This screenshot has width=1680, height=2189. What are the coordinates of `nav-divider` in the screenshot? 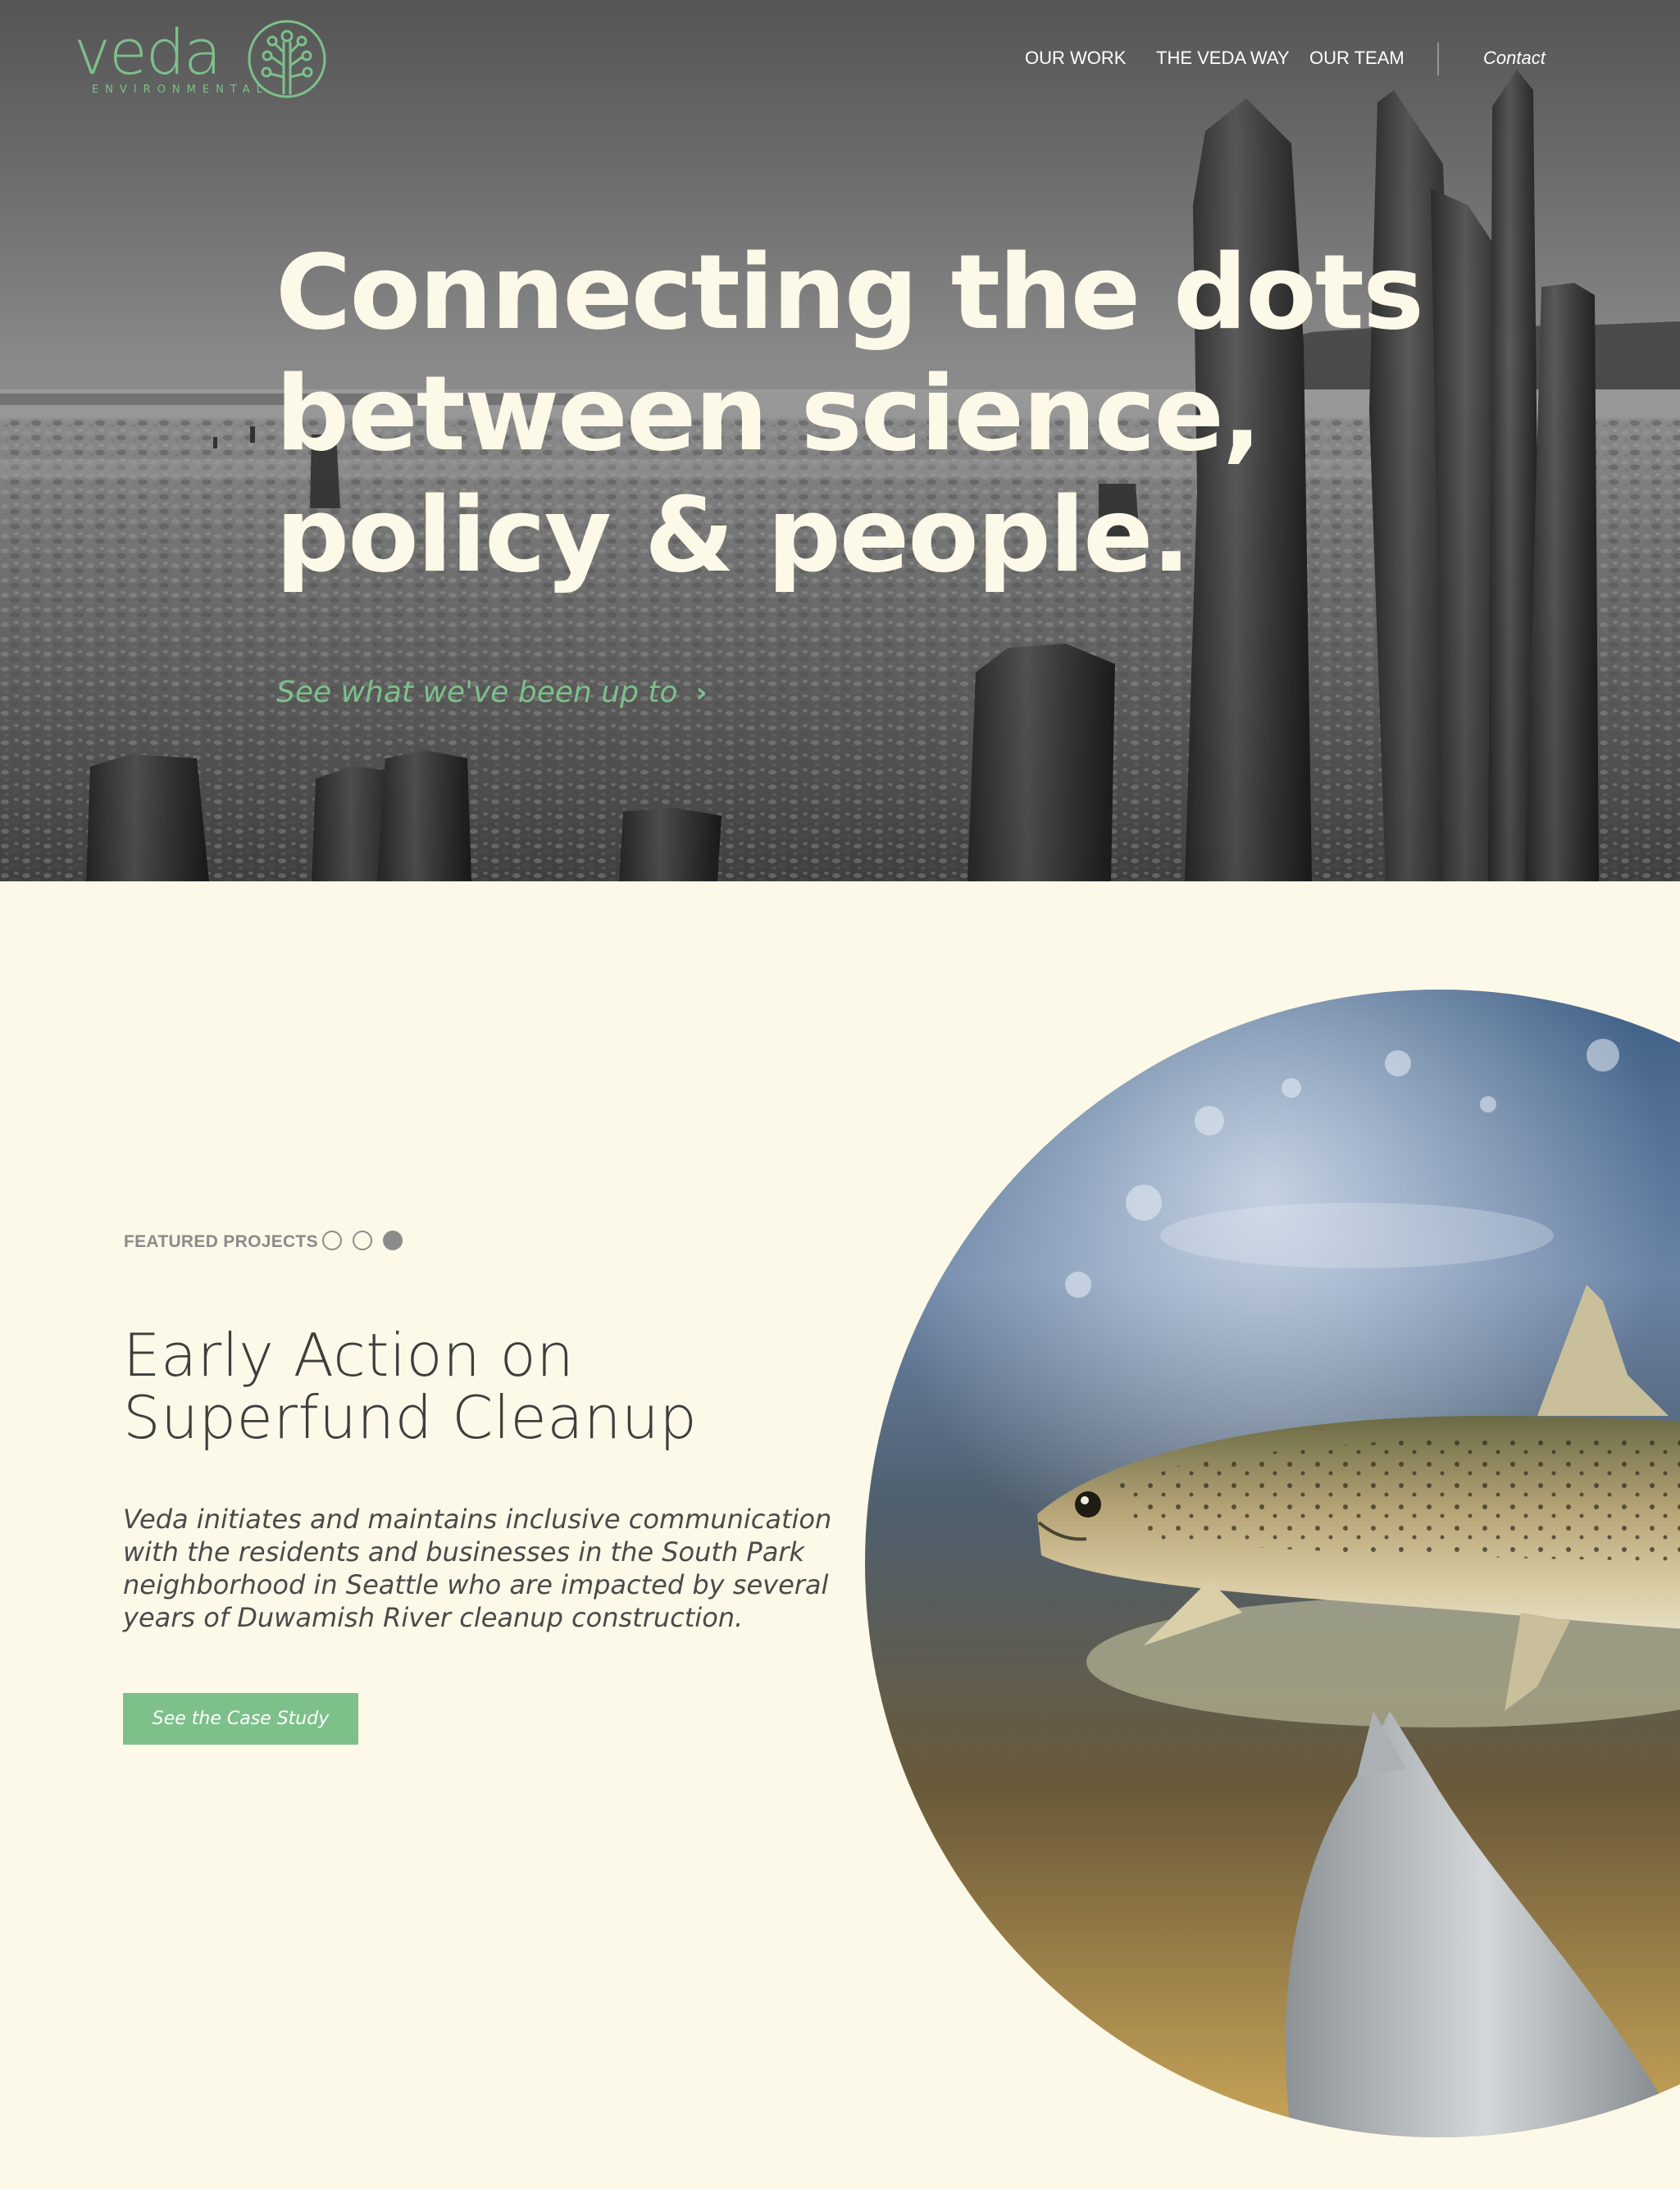 It's located at (1438, 59).